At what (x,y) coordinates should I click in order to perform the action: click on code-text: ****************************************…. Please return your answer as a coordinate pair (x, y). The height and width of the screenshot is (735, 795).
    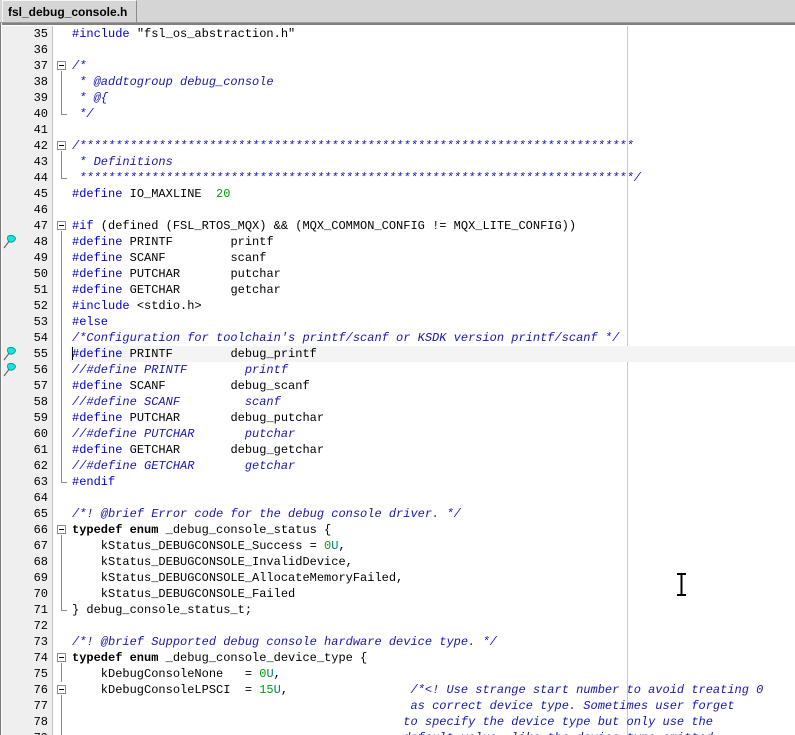
    Looking at the image, I should click on (432, 178).